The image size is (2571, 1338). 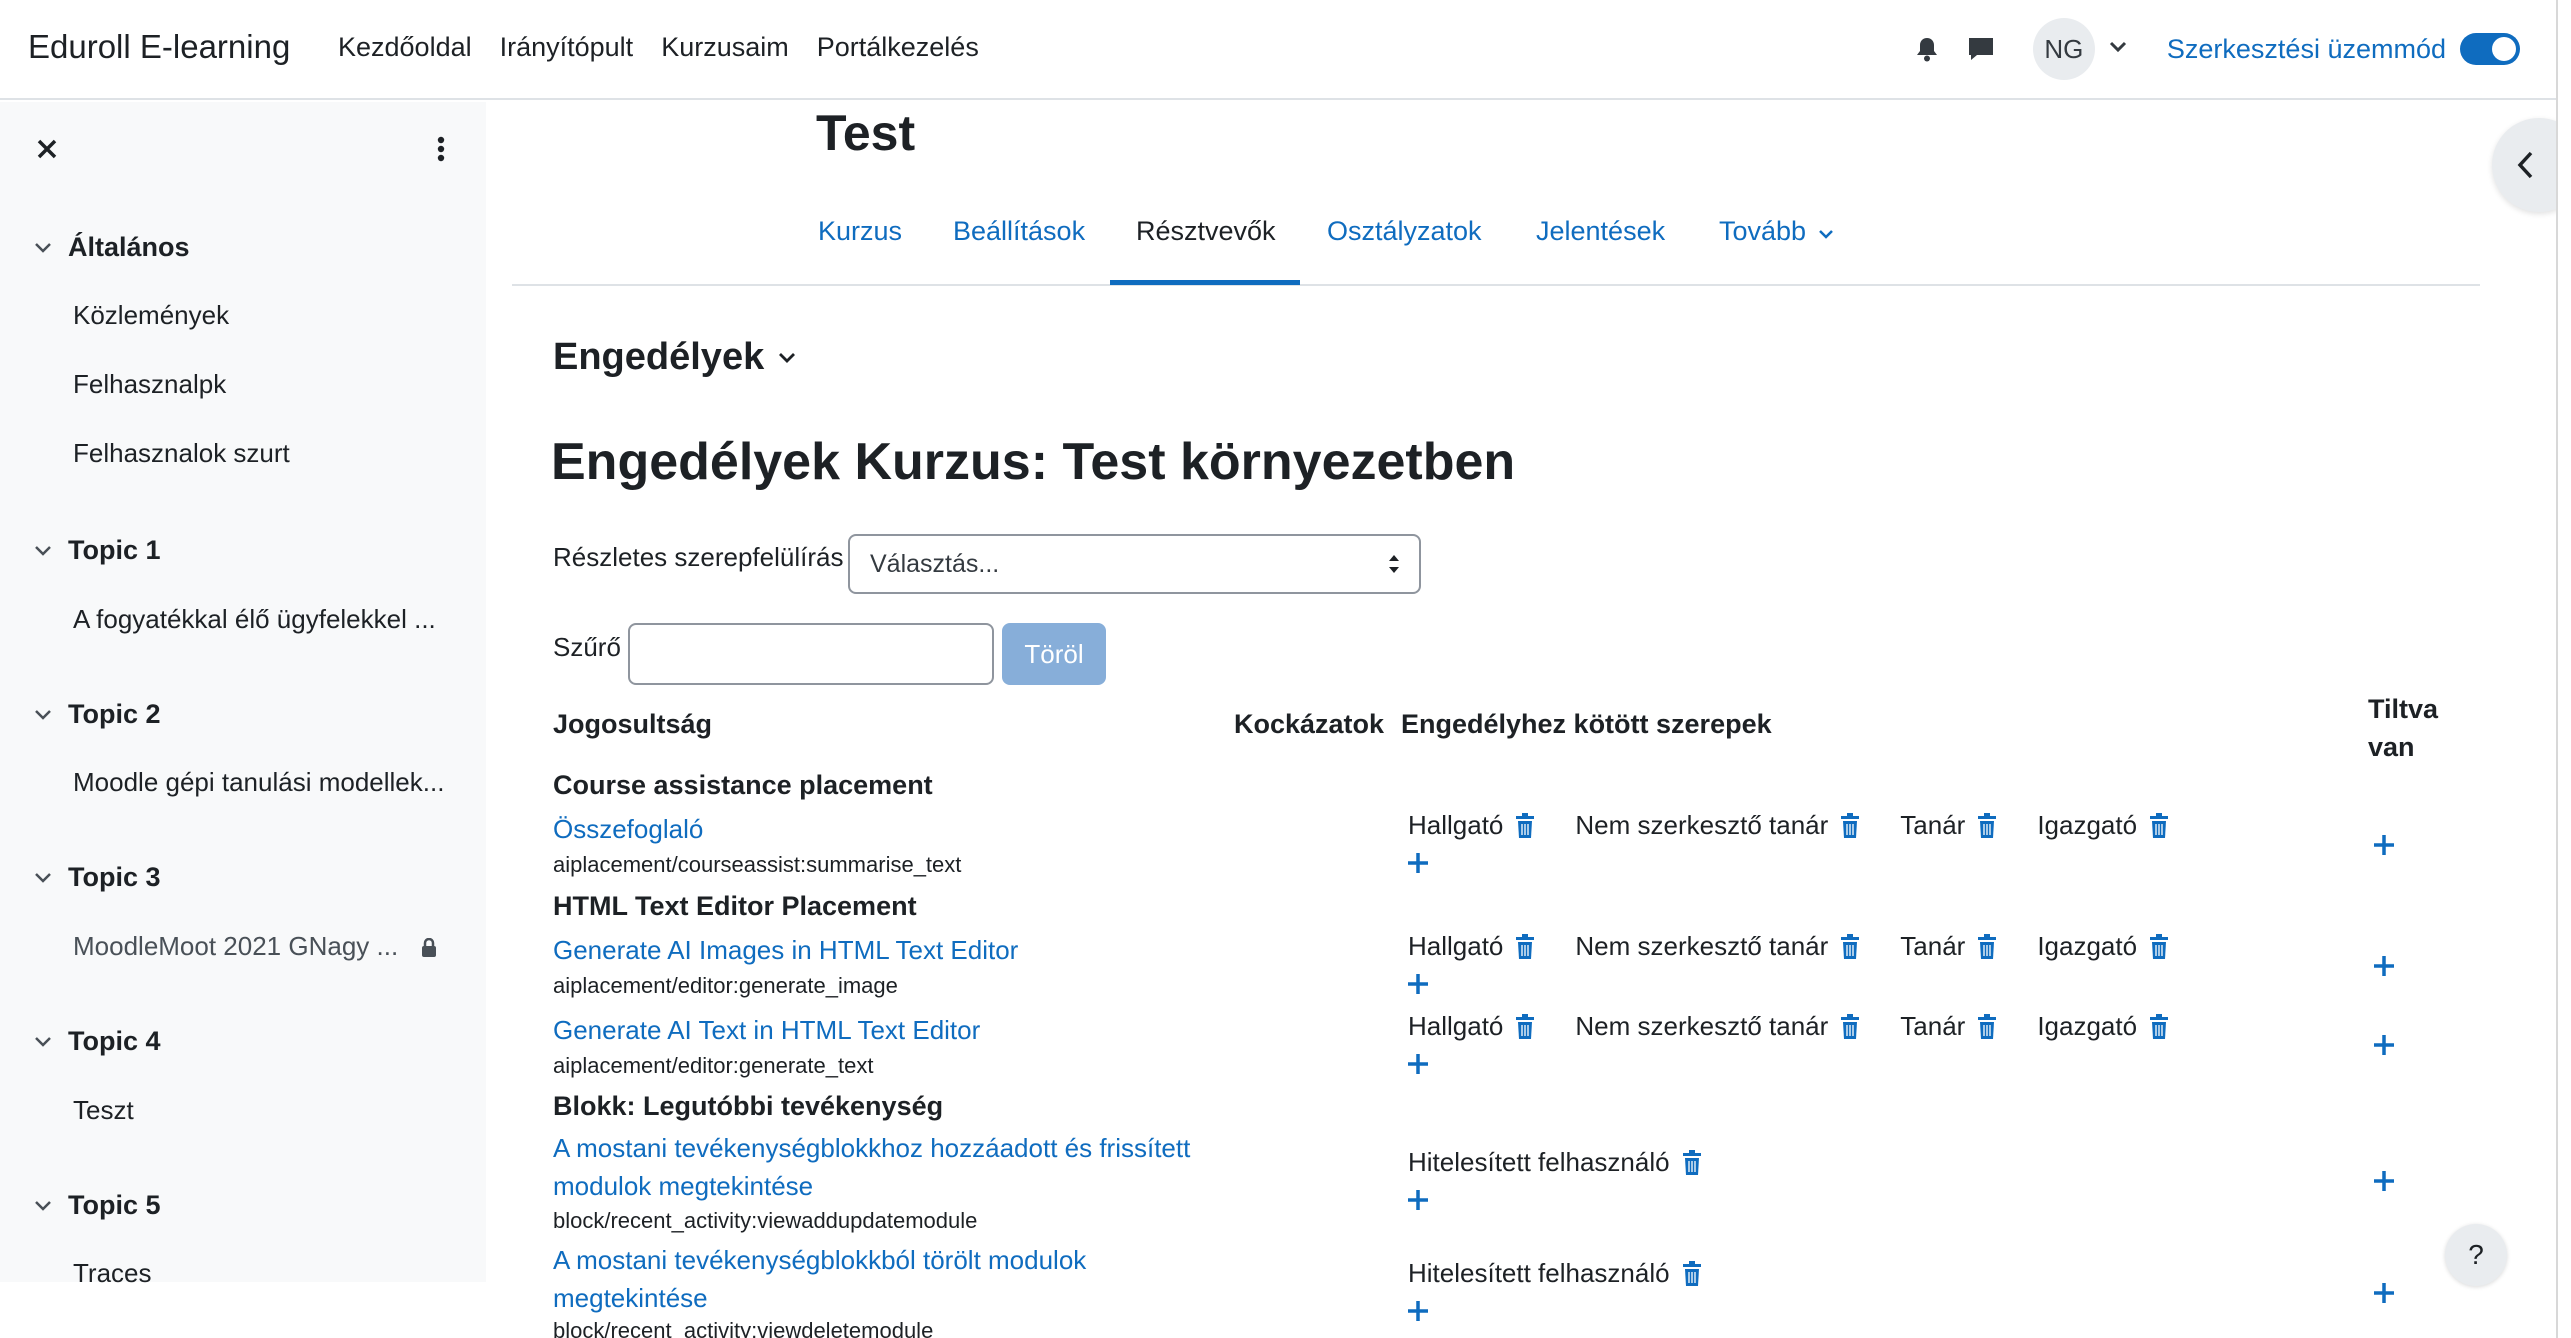 I want to click on navbar-user-area: NG Szerkesztési üzemmód, so click(x=2213, y=49).